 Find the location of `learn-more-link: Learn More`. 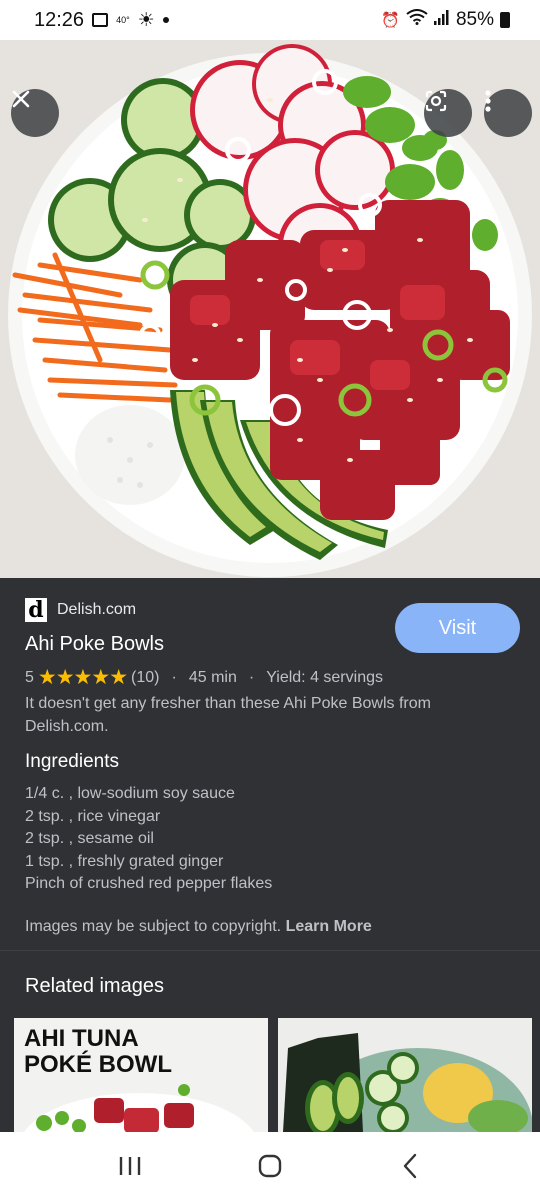

learn-more-link: Learn More is located at coordinates (329, 926).